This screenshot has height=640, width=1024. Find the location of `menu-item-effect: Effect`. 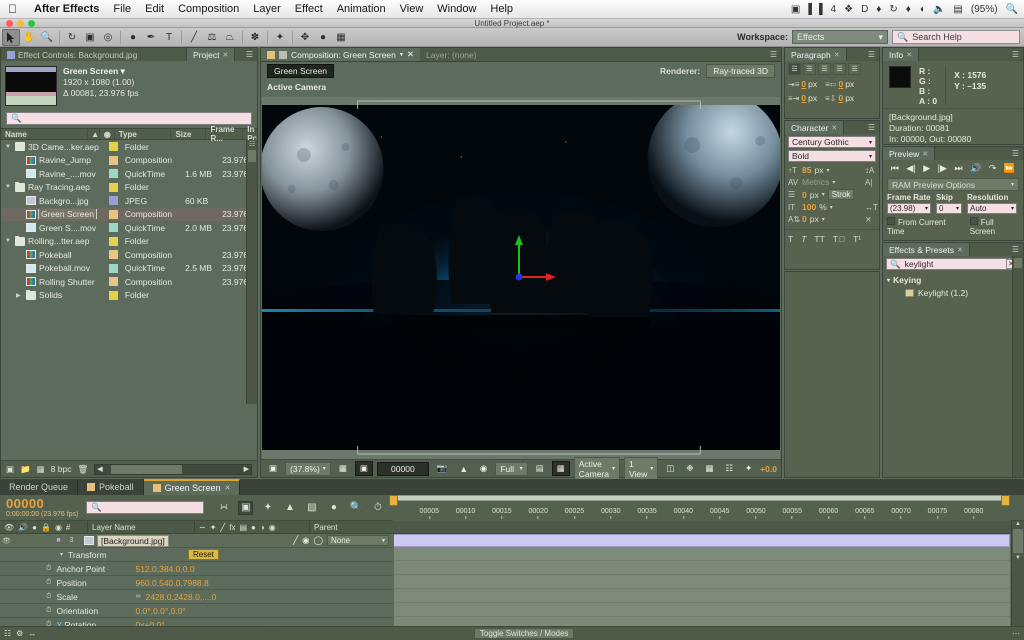

menu-item-effect: Effect is located at coordinates (309, 9).